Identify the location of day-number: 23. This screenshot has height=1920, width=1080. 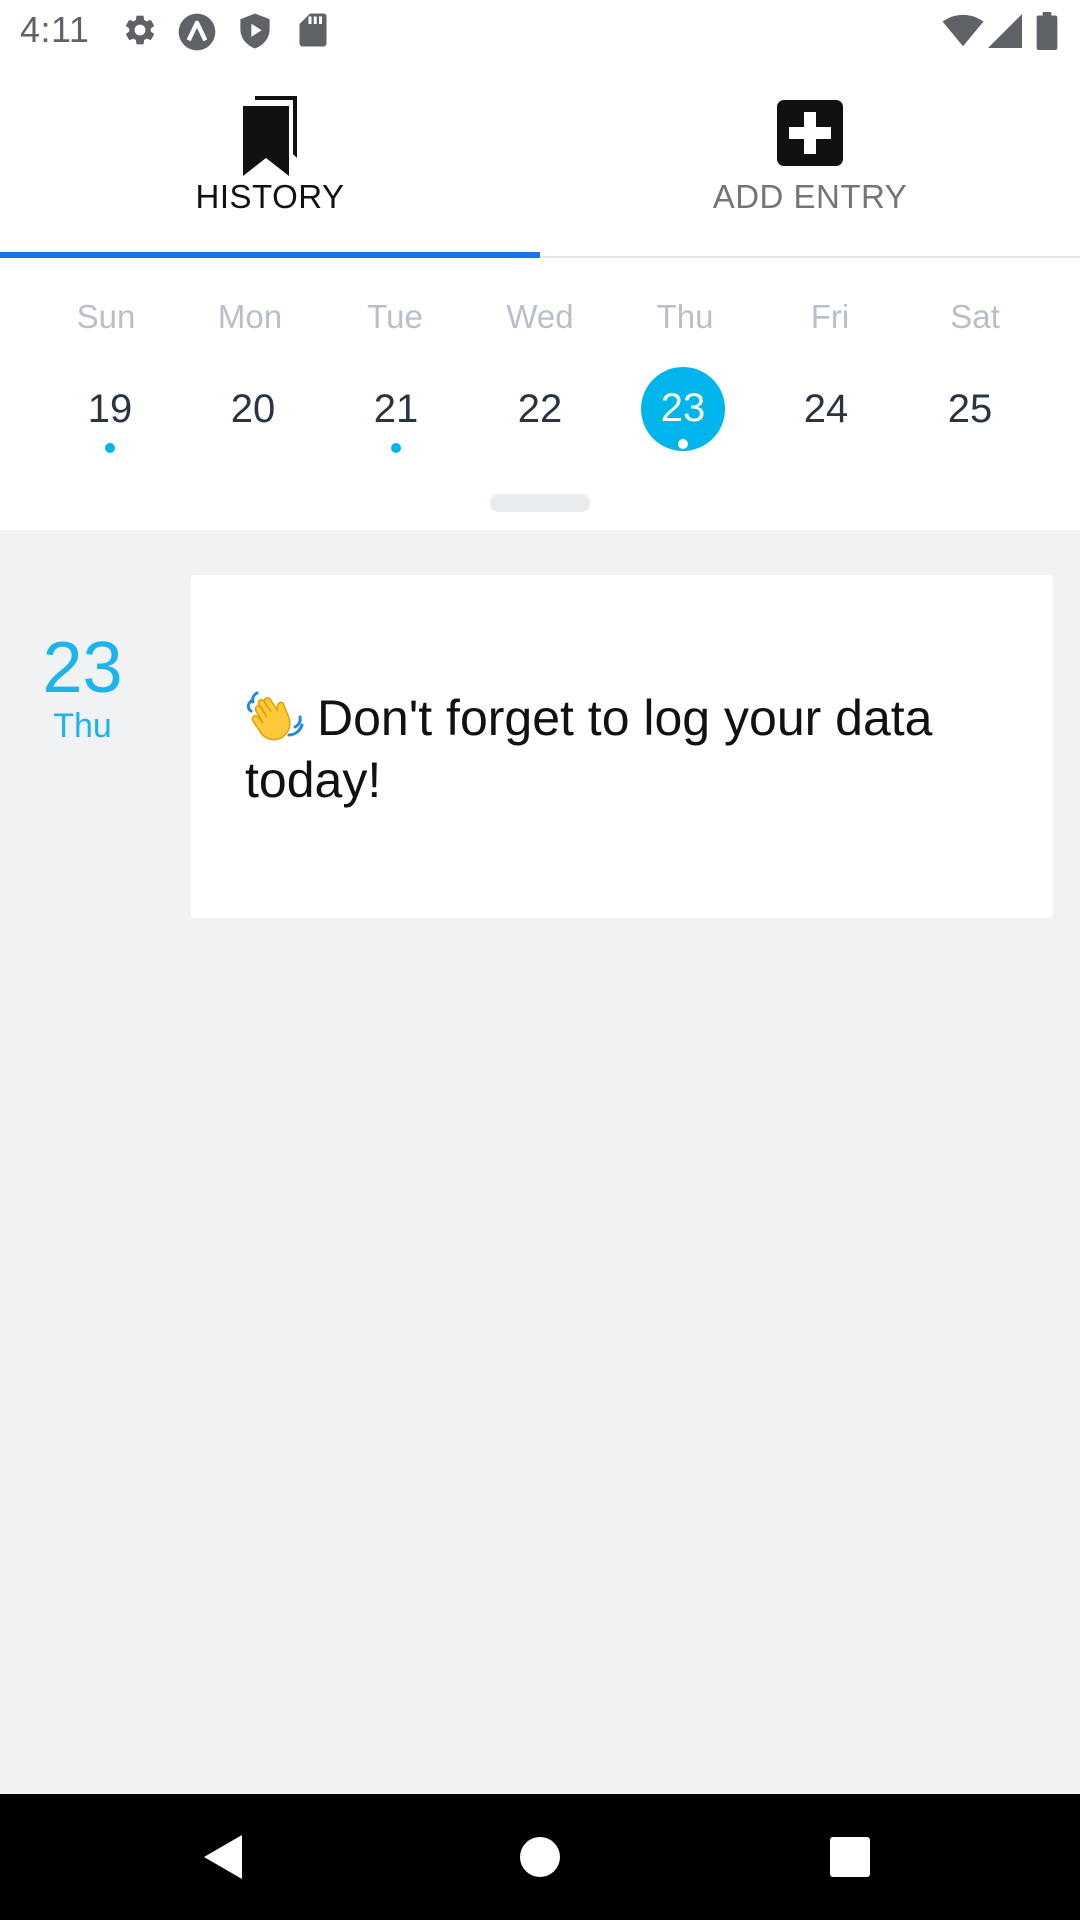
(683, 408).